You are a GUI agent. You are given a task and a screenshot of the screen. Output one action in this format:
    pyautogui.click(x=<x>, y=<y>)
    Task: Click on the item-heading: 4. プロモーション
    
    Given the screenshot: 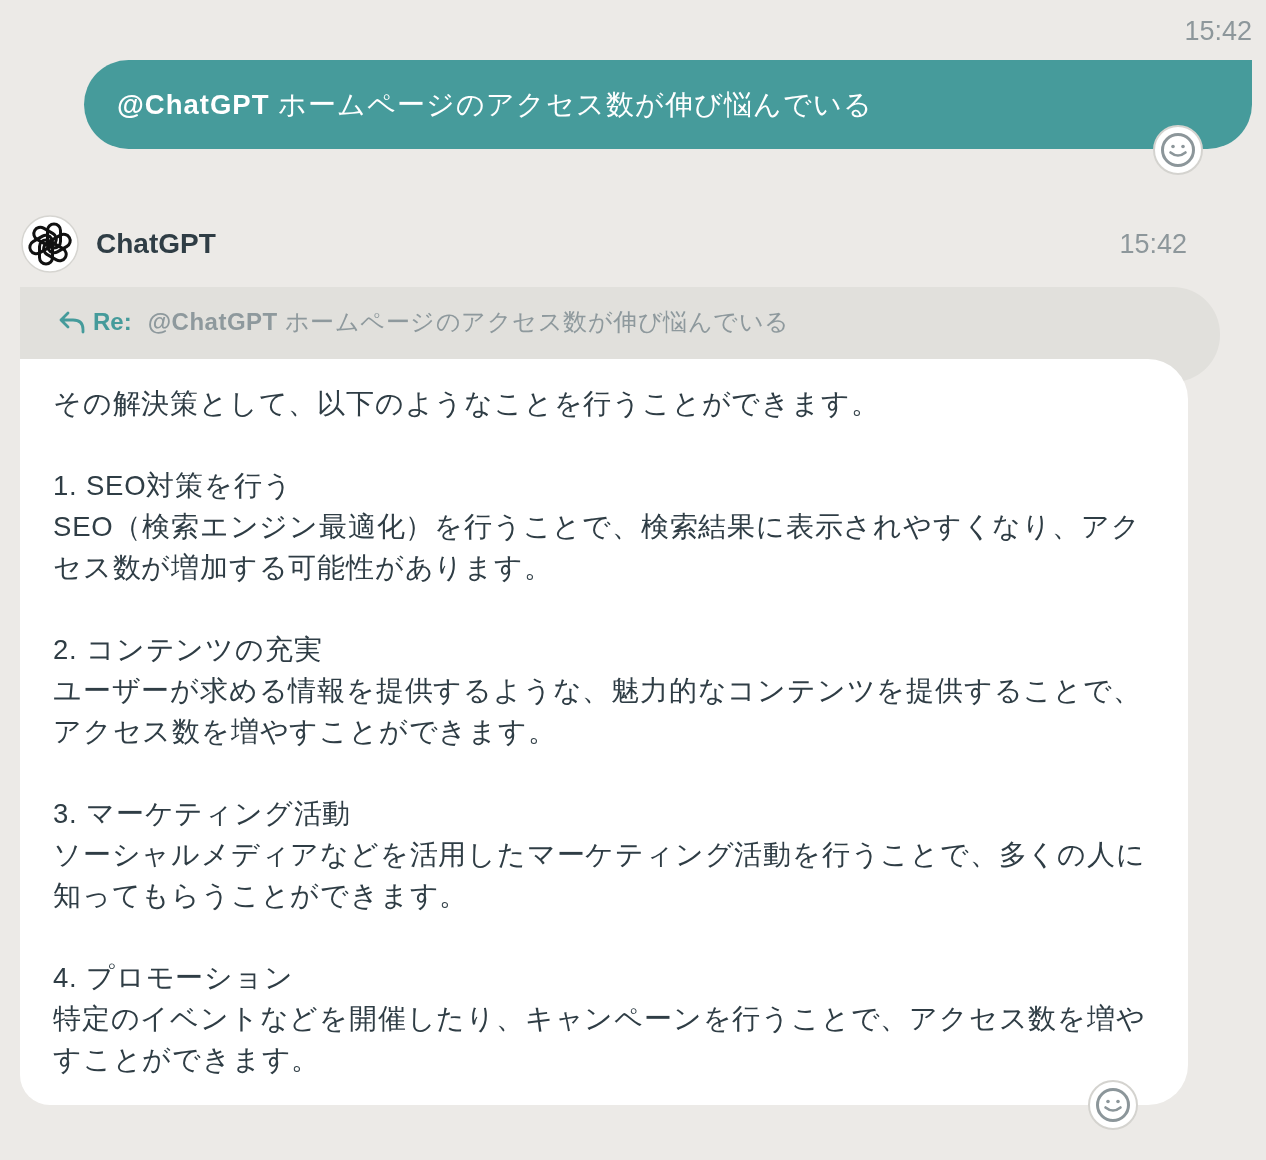 What is the action you would take?
    pyautogui.click(x=174, y=978)
    